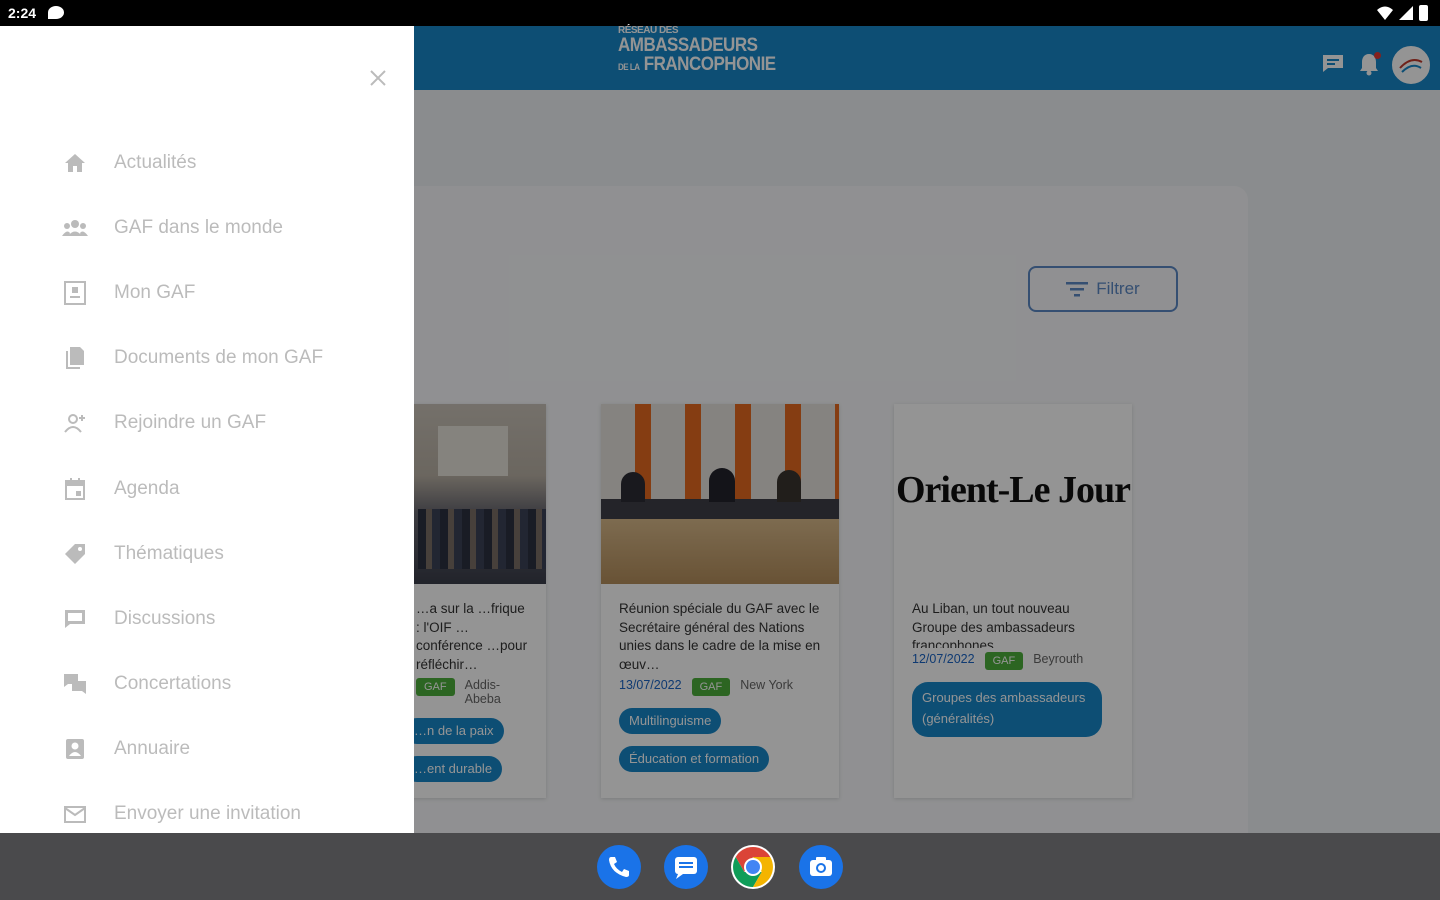 The image size is (1440, 900). What do you see at coordinates (207, 488) in the screenshot?
I see `drawer-item-agenda: Agenda` at bounding box center [207, 488].